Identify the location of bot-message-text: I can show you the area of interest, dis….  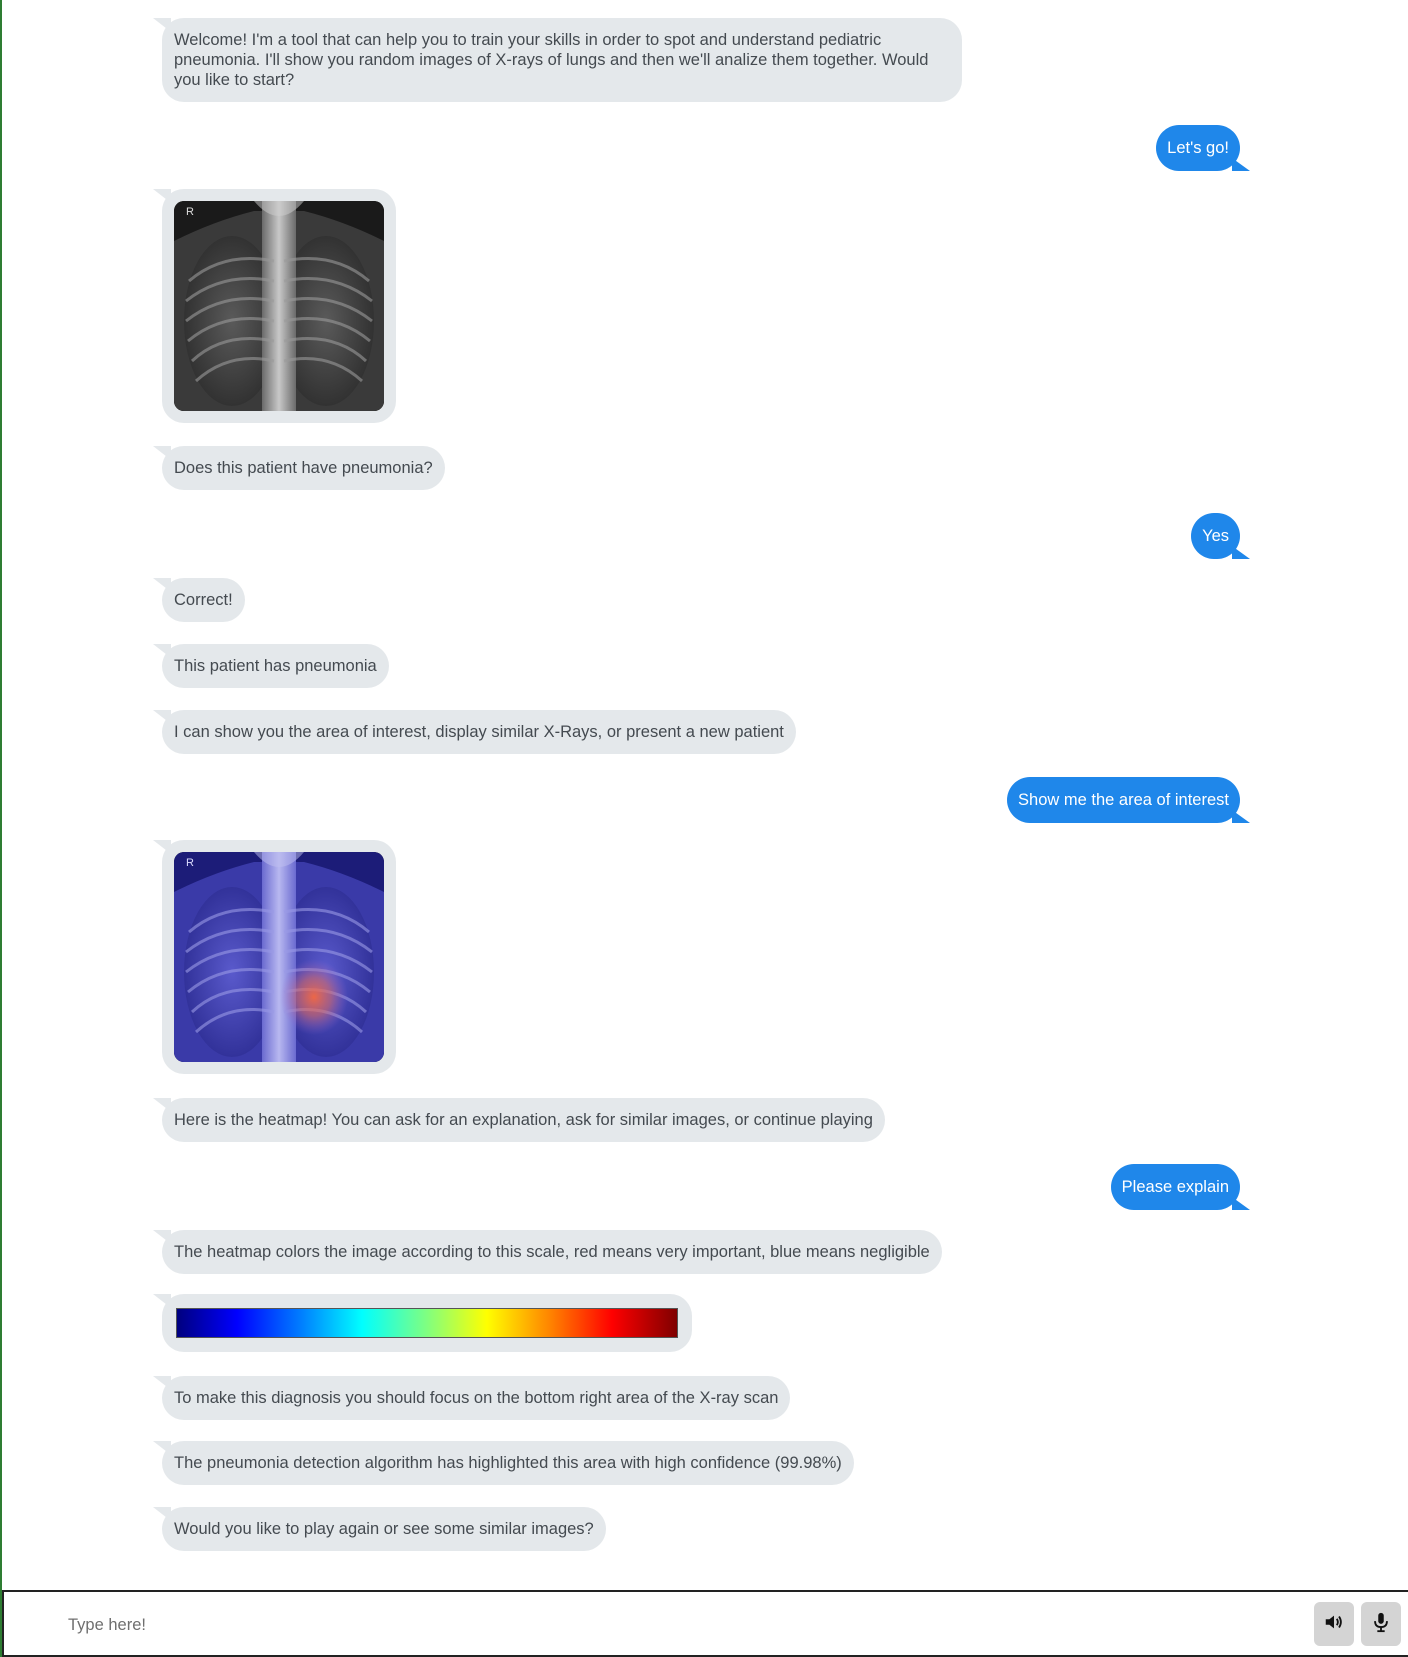
(479, 732).